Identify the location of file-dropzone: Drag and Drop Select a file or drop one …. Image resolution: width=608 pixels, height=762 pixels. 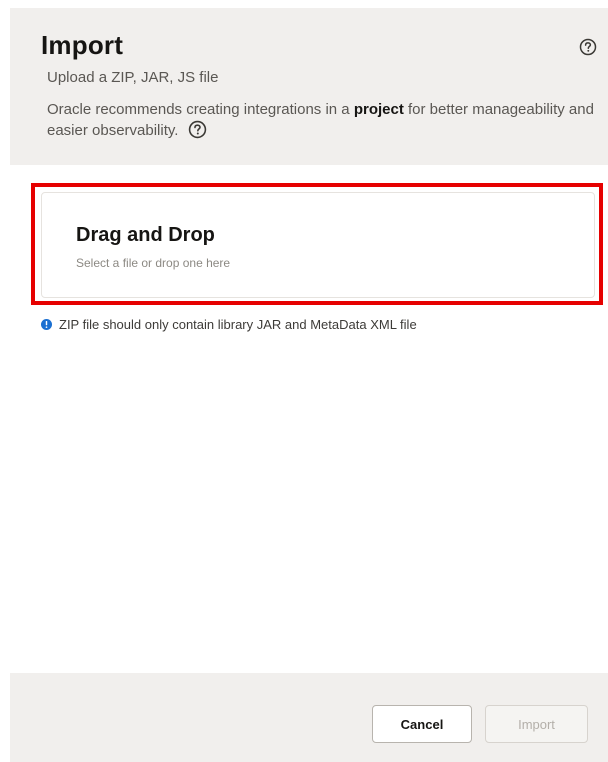
(318, 245).